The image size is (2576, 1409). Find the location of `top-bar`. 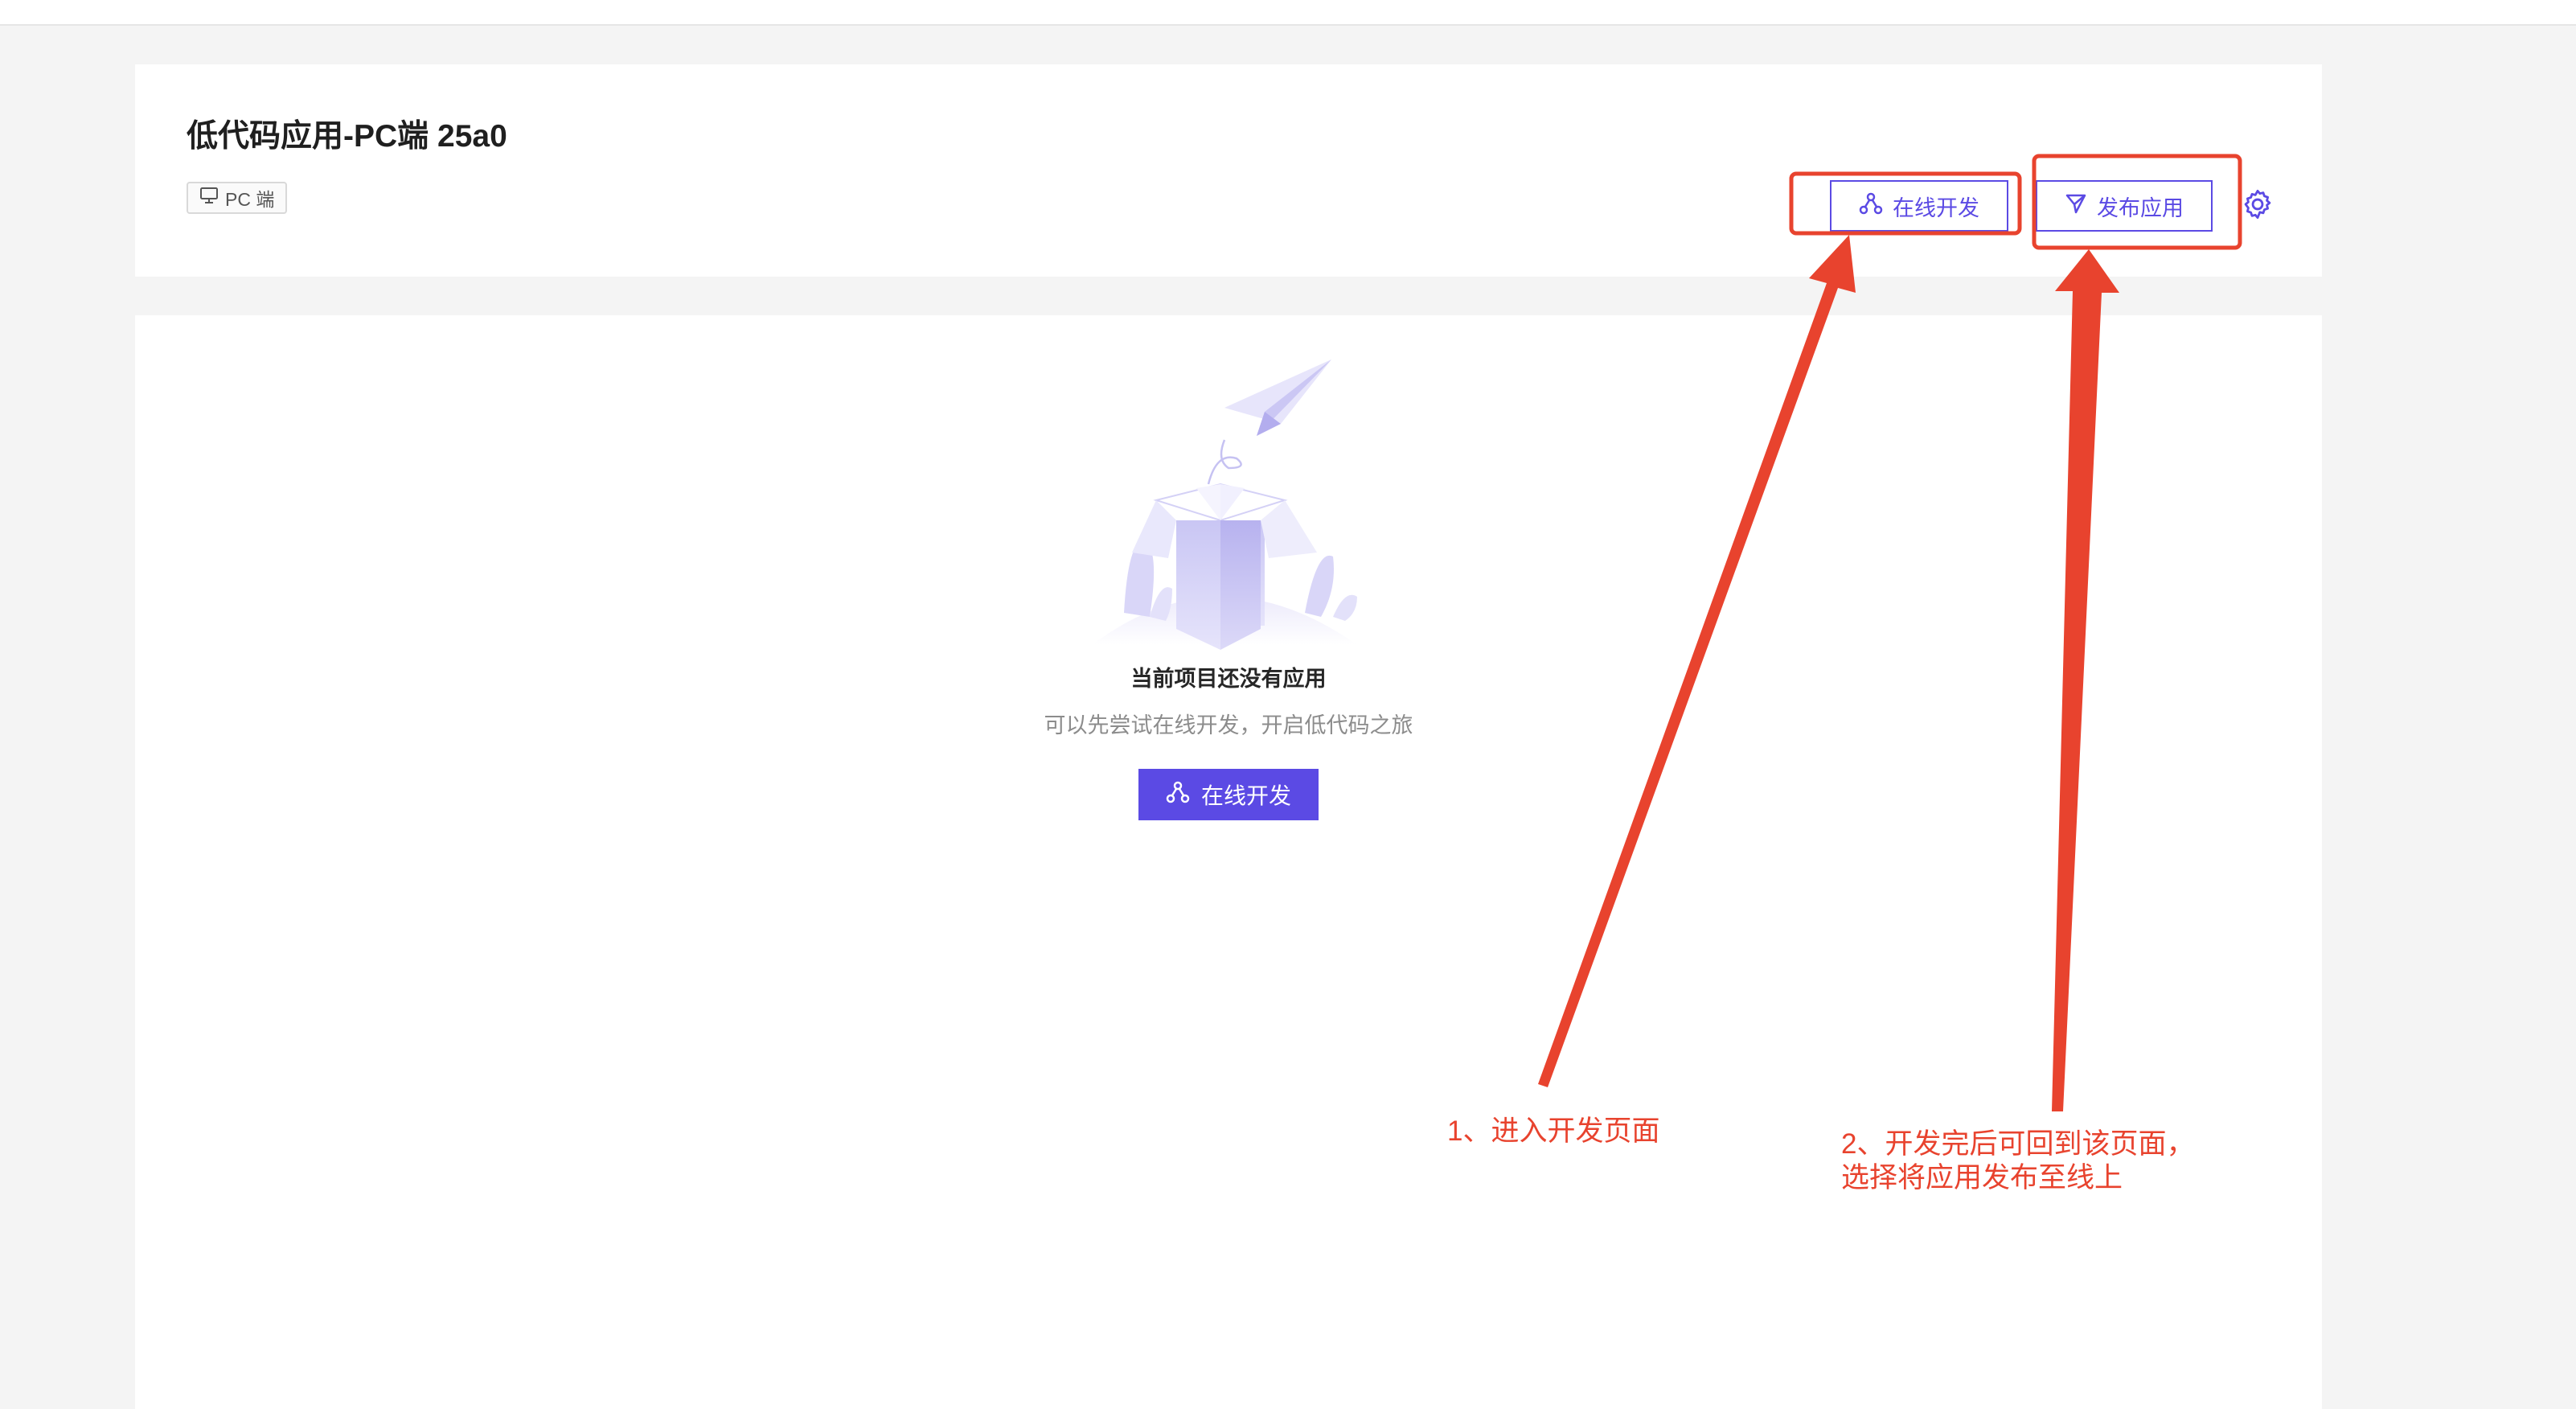

top-bar is located at coordinates (1288, 13).